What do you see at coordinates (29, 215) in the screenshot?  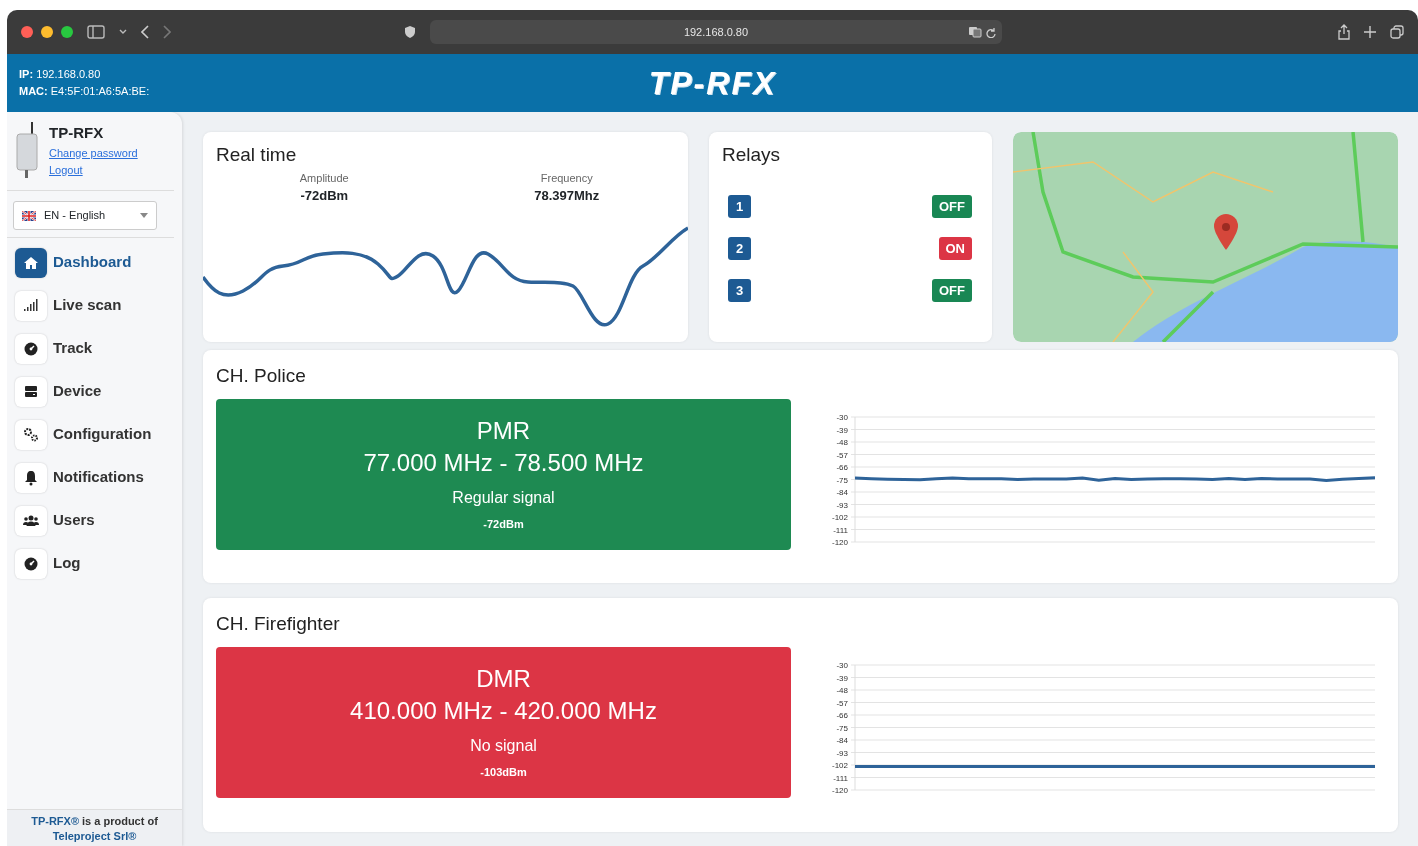 I see `flag-icon` at bounding box center [29, 215].